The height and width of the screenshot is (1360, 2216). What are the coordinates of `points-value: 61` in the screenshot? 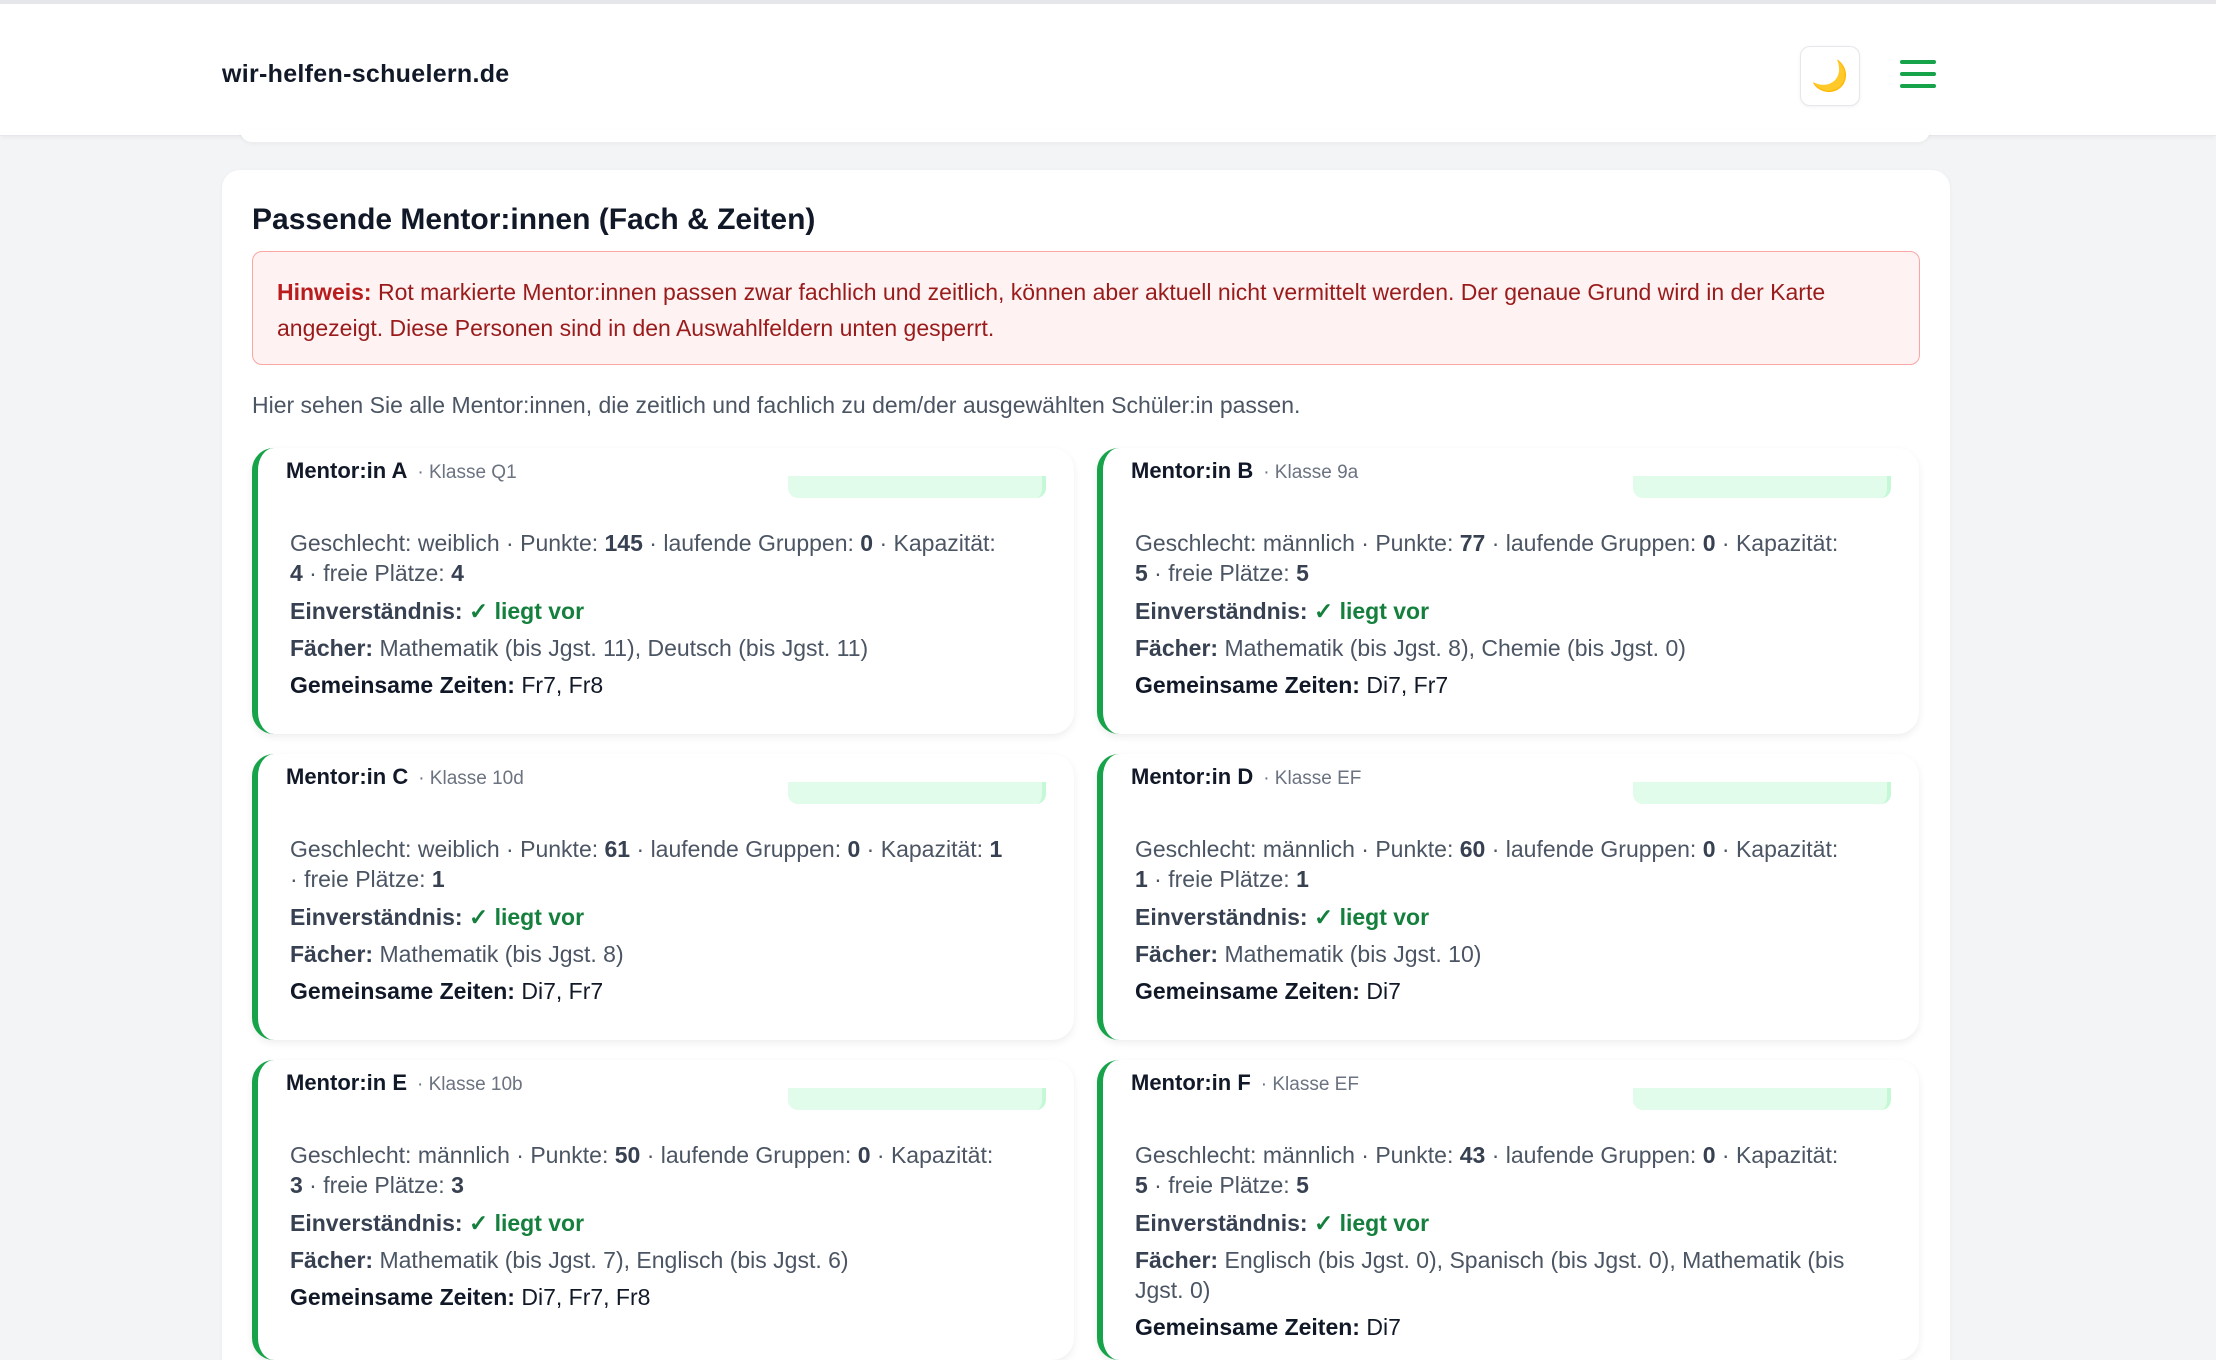 It's located at (617, 849).